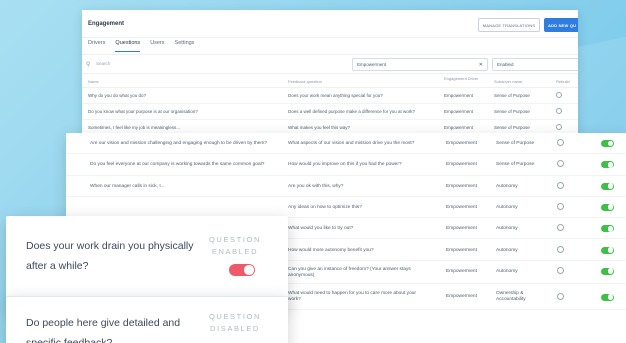 The width and height of the screenshot is (626, 343). I want to click on feedback-question: What makes you feel this way?, so click(319, 127).